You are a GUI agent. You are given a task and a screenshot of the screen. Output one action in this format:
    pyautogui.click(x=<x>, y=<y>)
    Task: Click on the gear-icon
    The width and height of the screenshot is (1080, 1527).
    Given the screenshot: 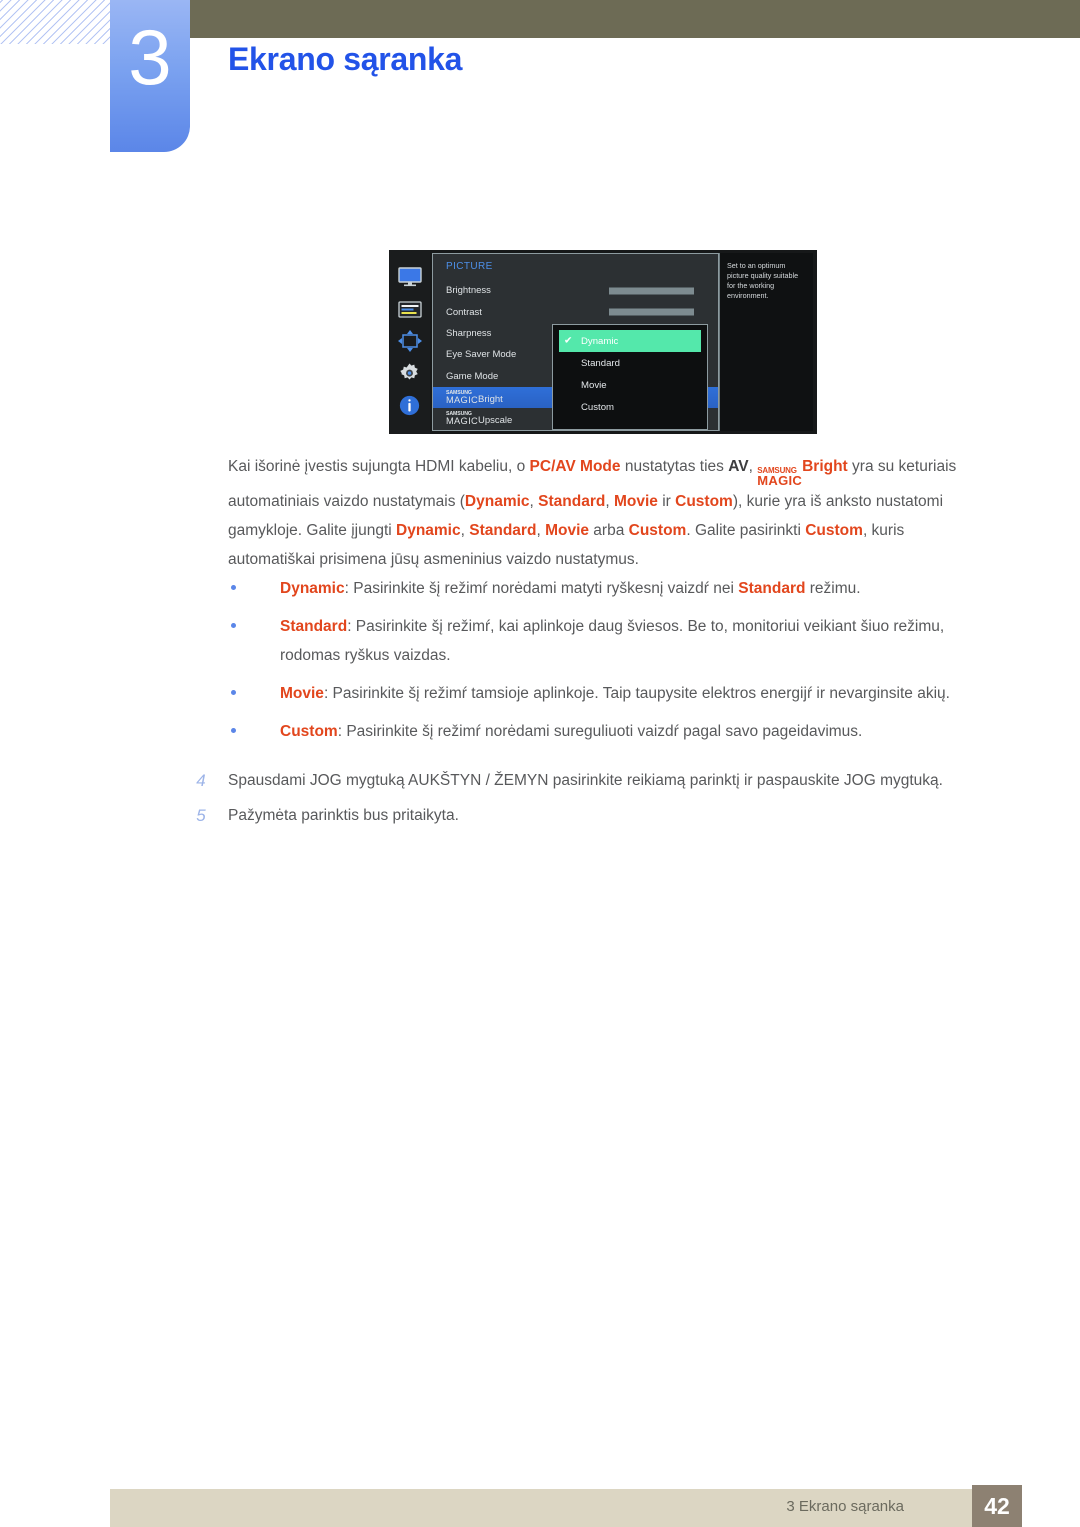 What is the action you would take?
    pyautogui.click(x=410, y=373)
    